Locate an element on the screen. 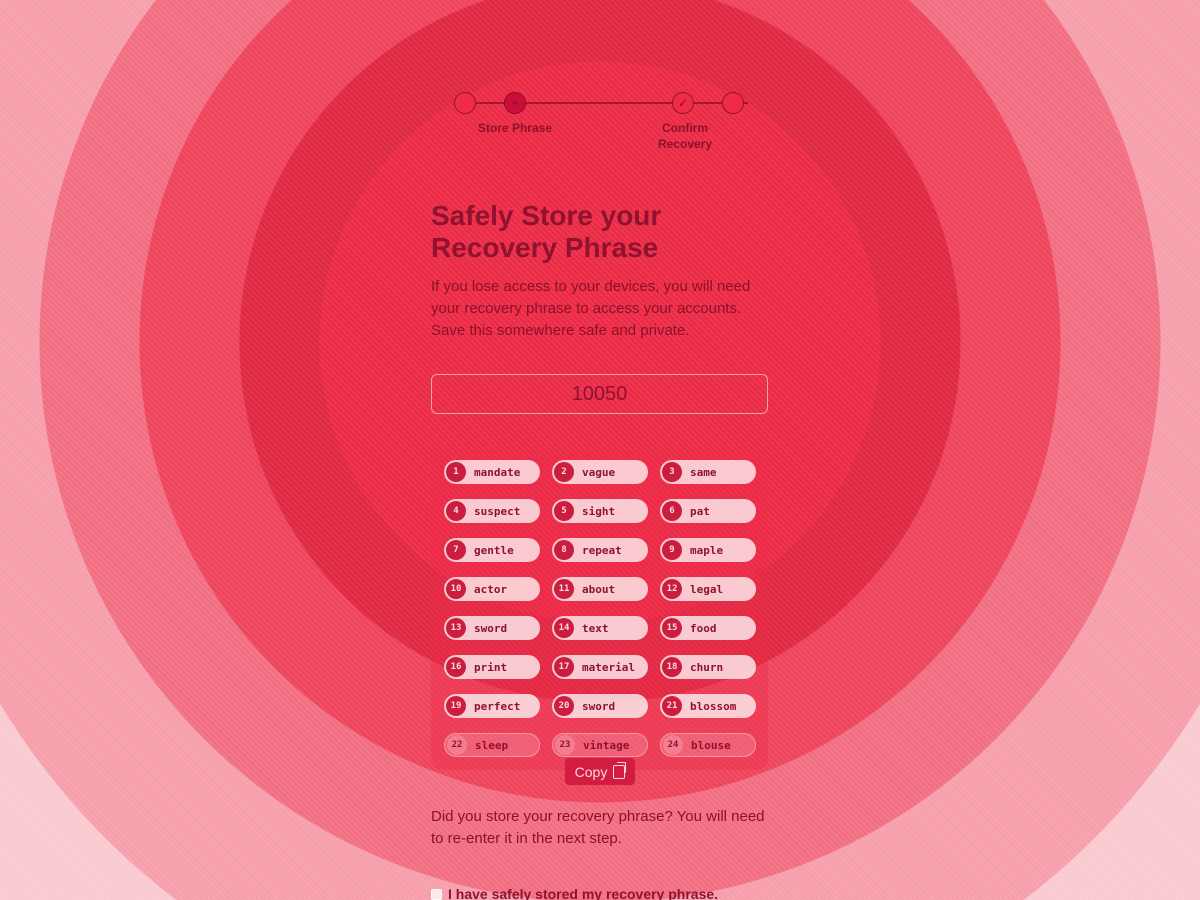 The width and height of the screenshot is (1200, 900). copy-button: Copy is located at coordinates (600, 771).